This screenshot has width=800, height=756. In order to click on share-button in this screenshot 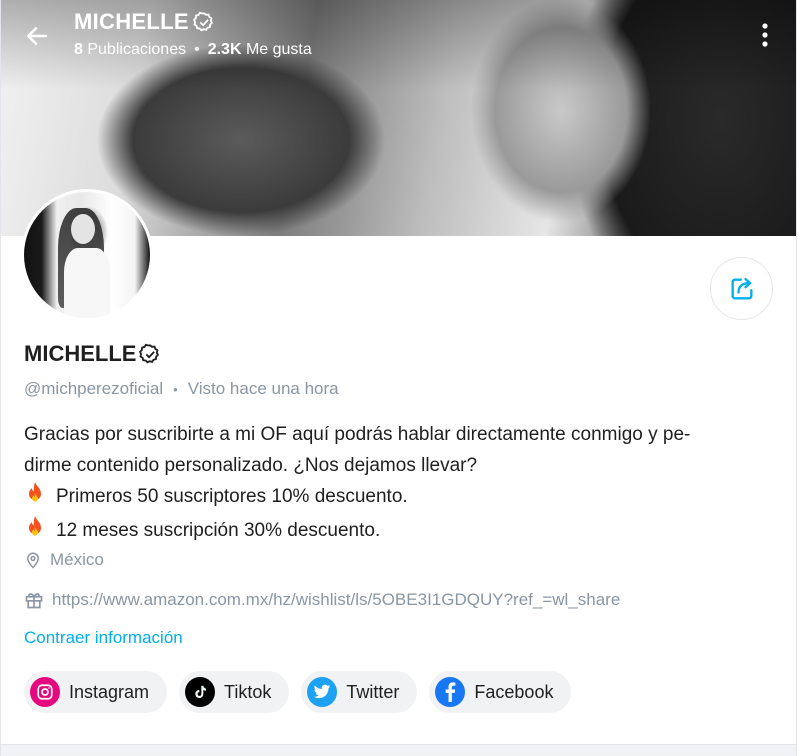, I will do `click(741, 288)`.